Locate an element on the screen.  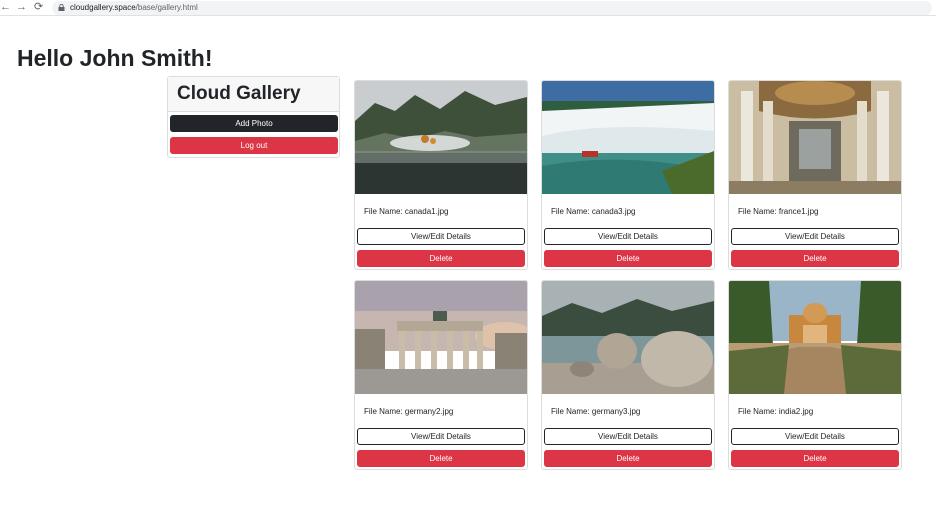
url-path: /base/gallery.html is located at coordinates (166, 7).